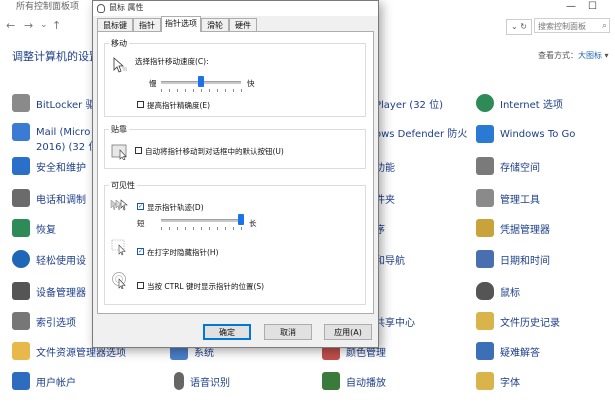  I want to click on snap-to-icon, so click(119, 152).